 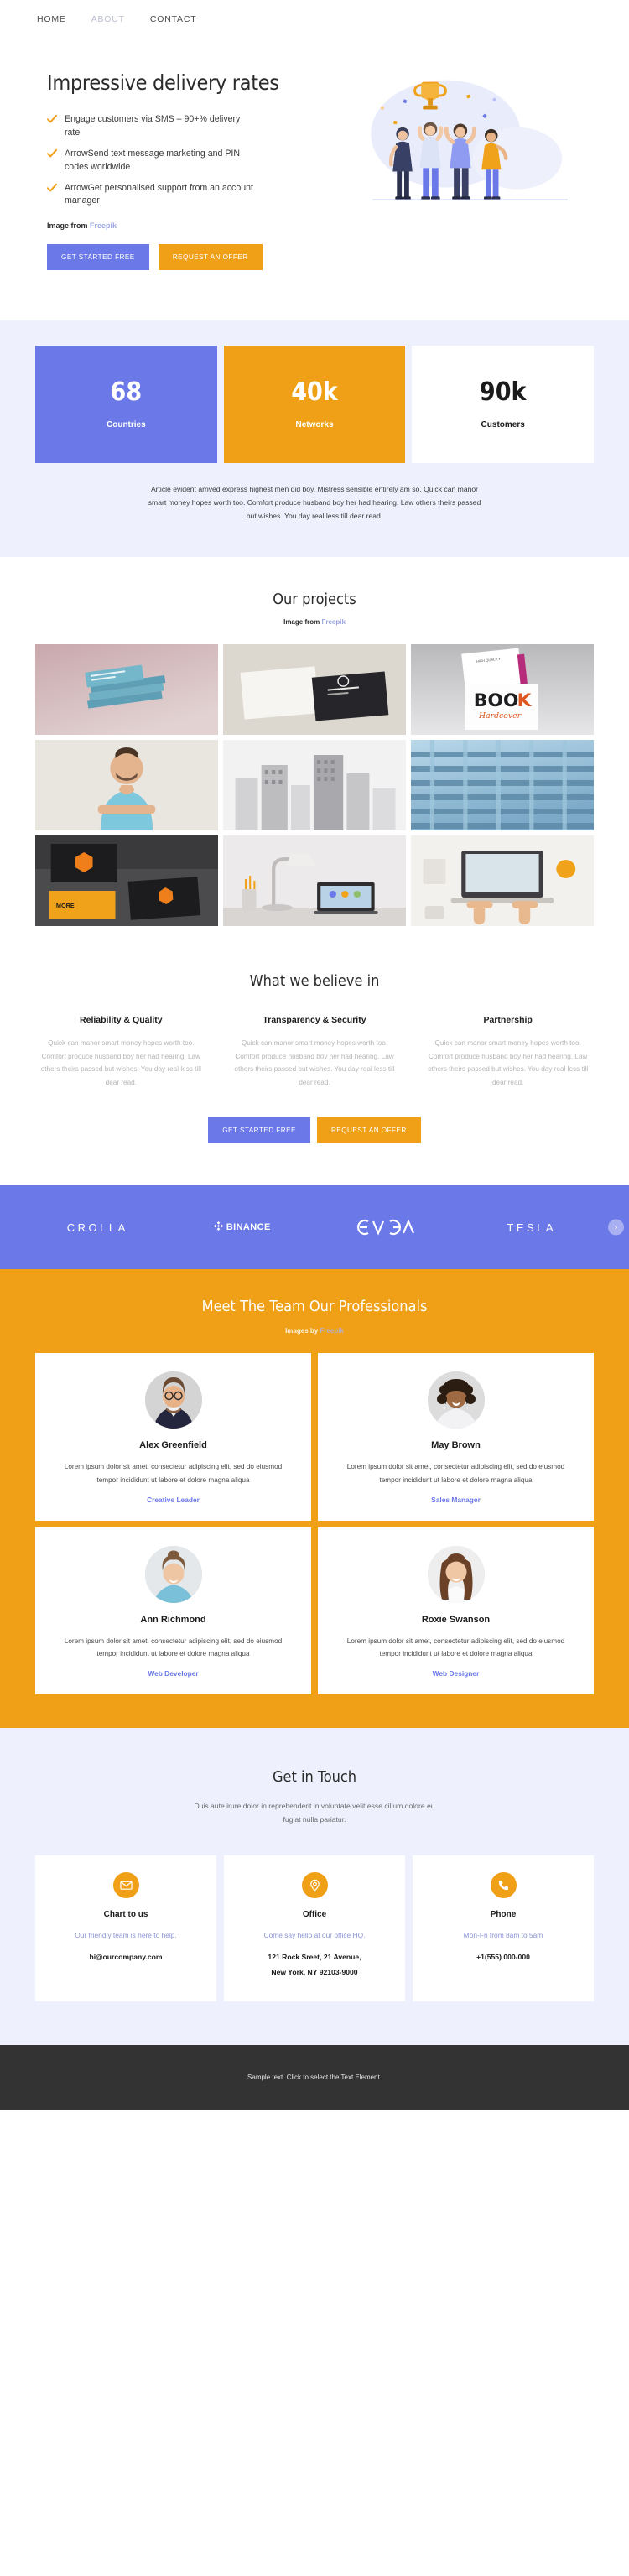 I want to click on contact-card-value-line-2: New York, NY 92103-9000, so click(x=314, y=1971).